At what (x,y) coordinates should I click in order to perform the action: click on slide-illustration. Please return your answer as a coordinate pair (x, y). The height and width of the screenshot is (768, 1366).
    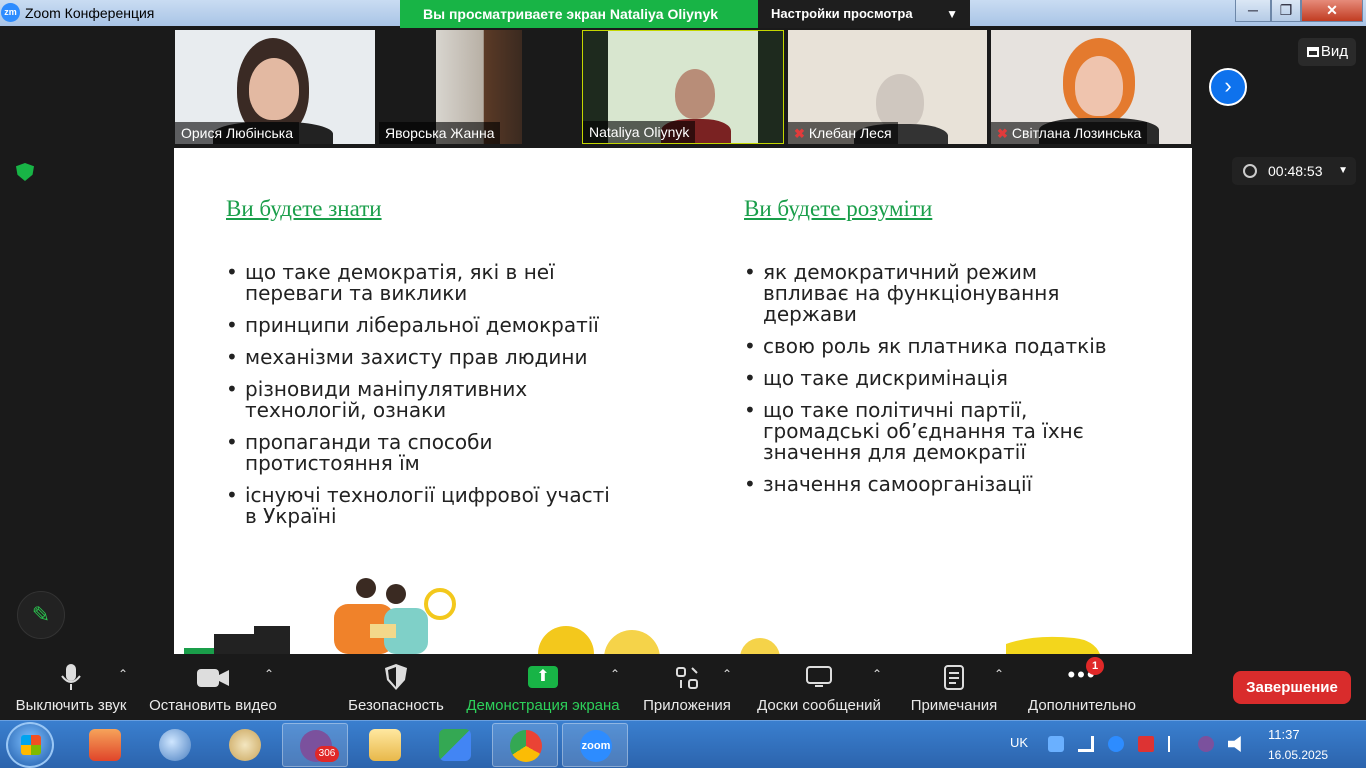
    Looking at the image, I should click on (642, 616).